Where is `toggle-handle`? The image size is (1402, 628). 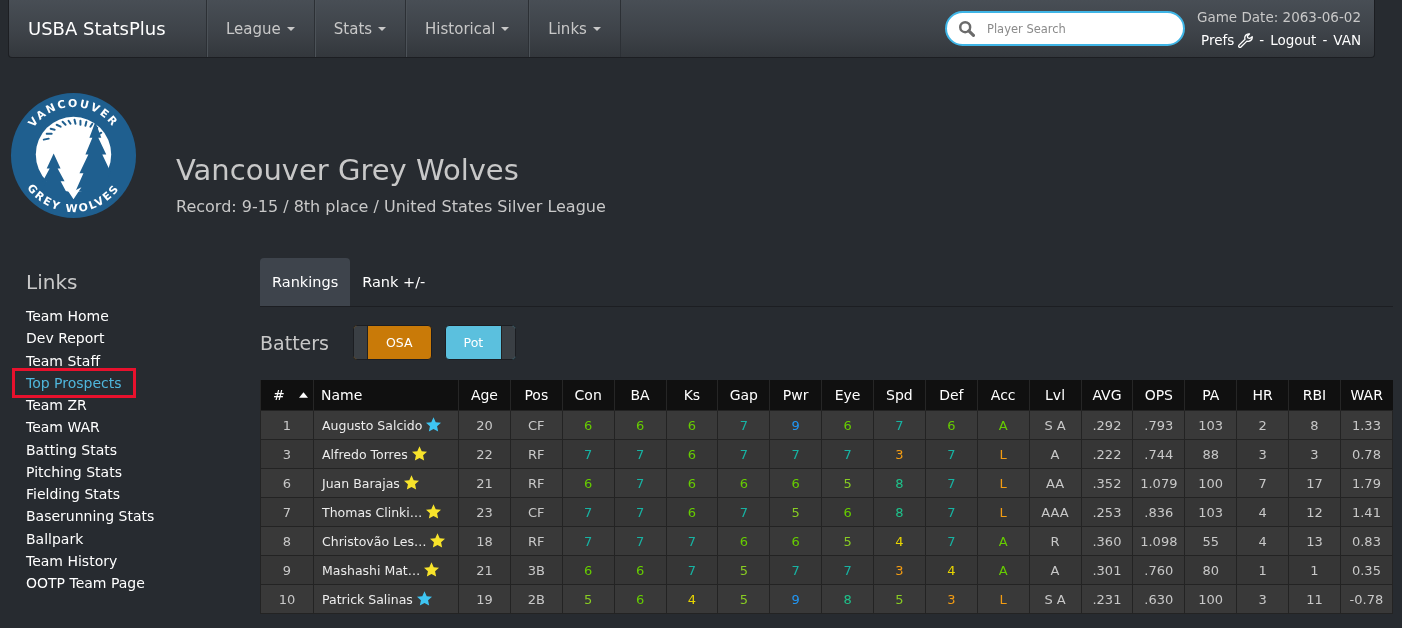
toggle-handle is located at coordinates (361, 342).